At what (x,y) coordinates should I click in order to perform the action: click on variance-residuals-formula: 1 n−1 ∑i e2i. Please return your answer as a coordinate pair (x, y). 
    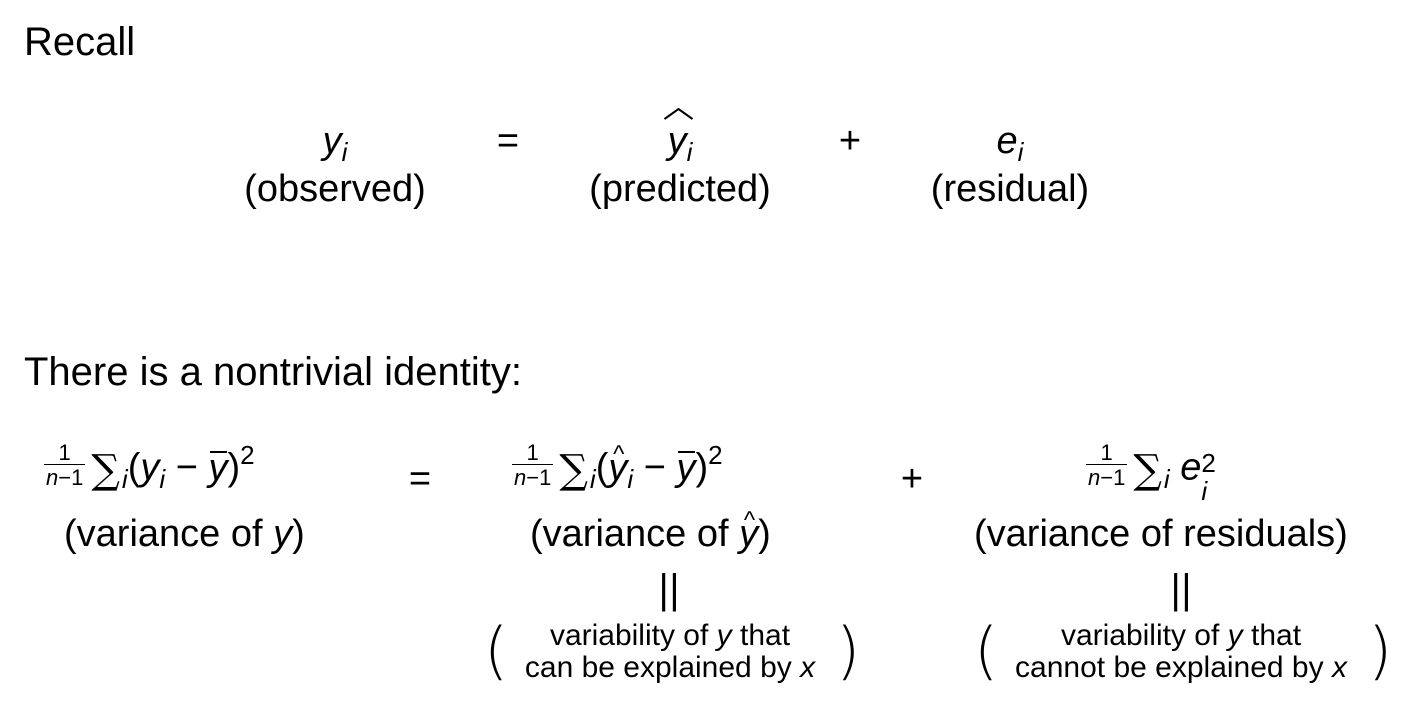
    Looking at the image, I should click on (1151, 473).